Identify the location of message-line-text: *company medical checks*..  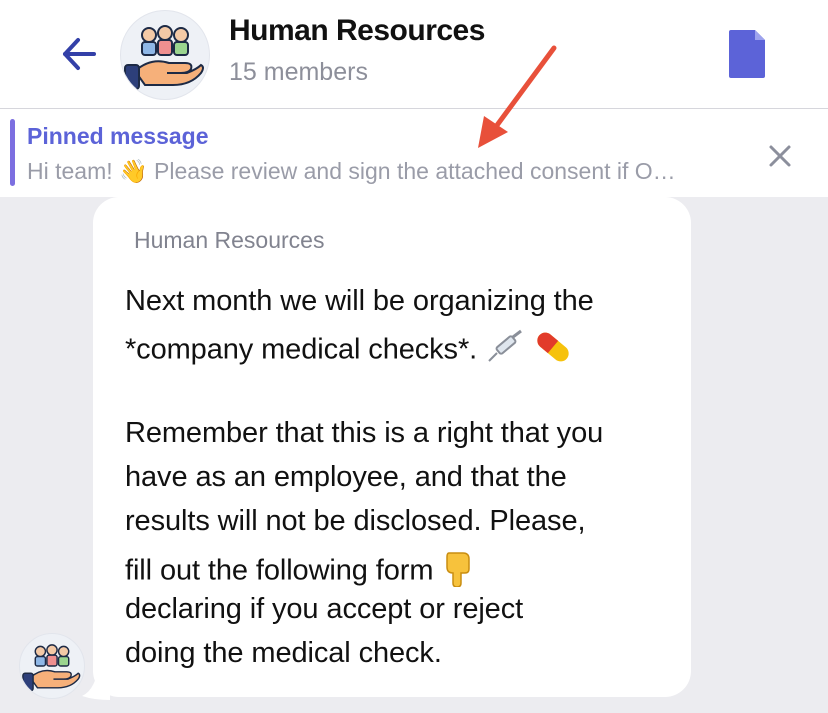
(301, 349).